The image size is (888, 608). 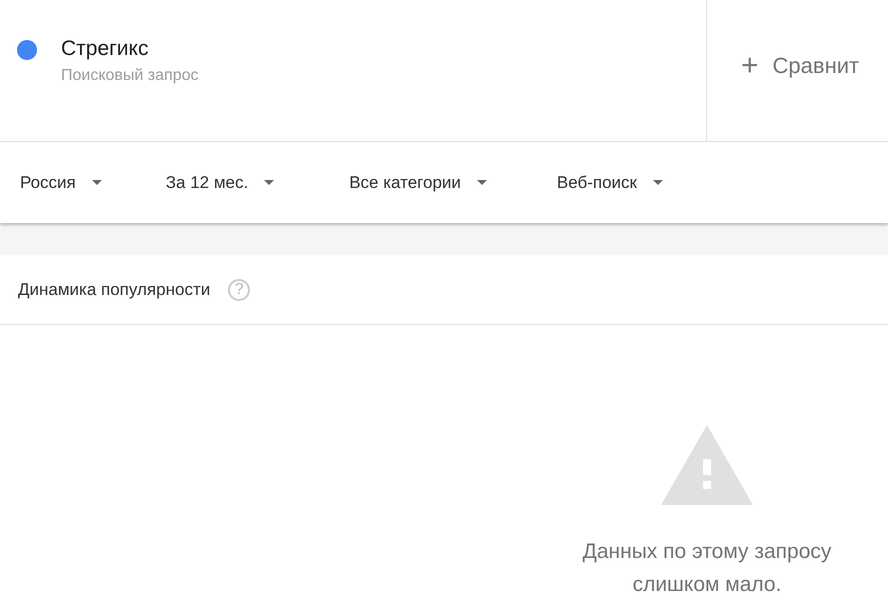 I want to click on warning-icon, so click(x=707, y=465).